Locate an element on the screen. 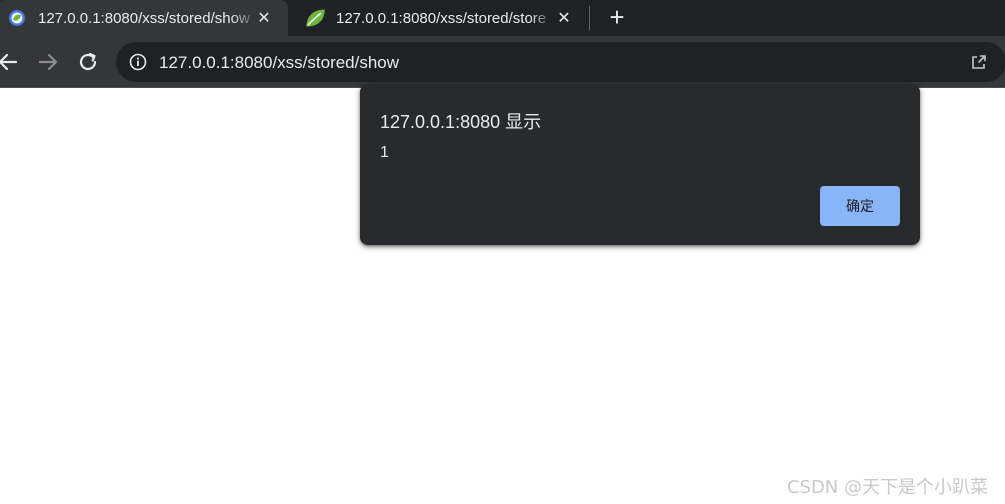  arrow-left-icon is located at coordinates (9, 62).